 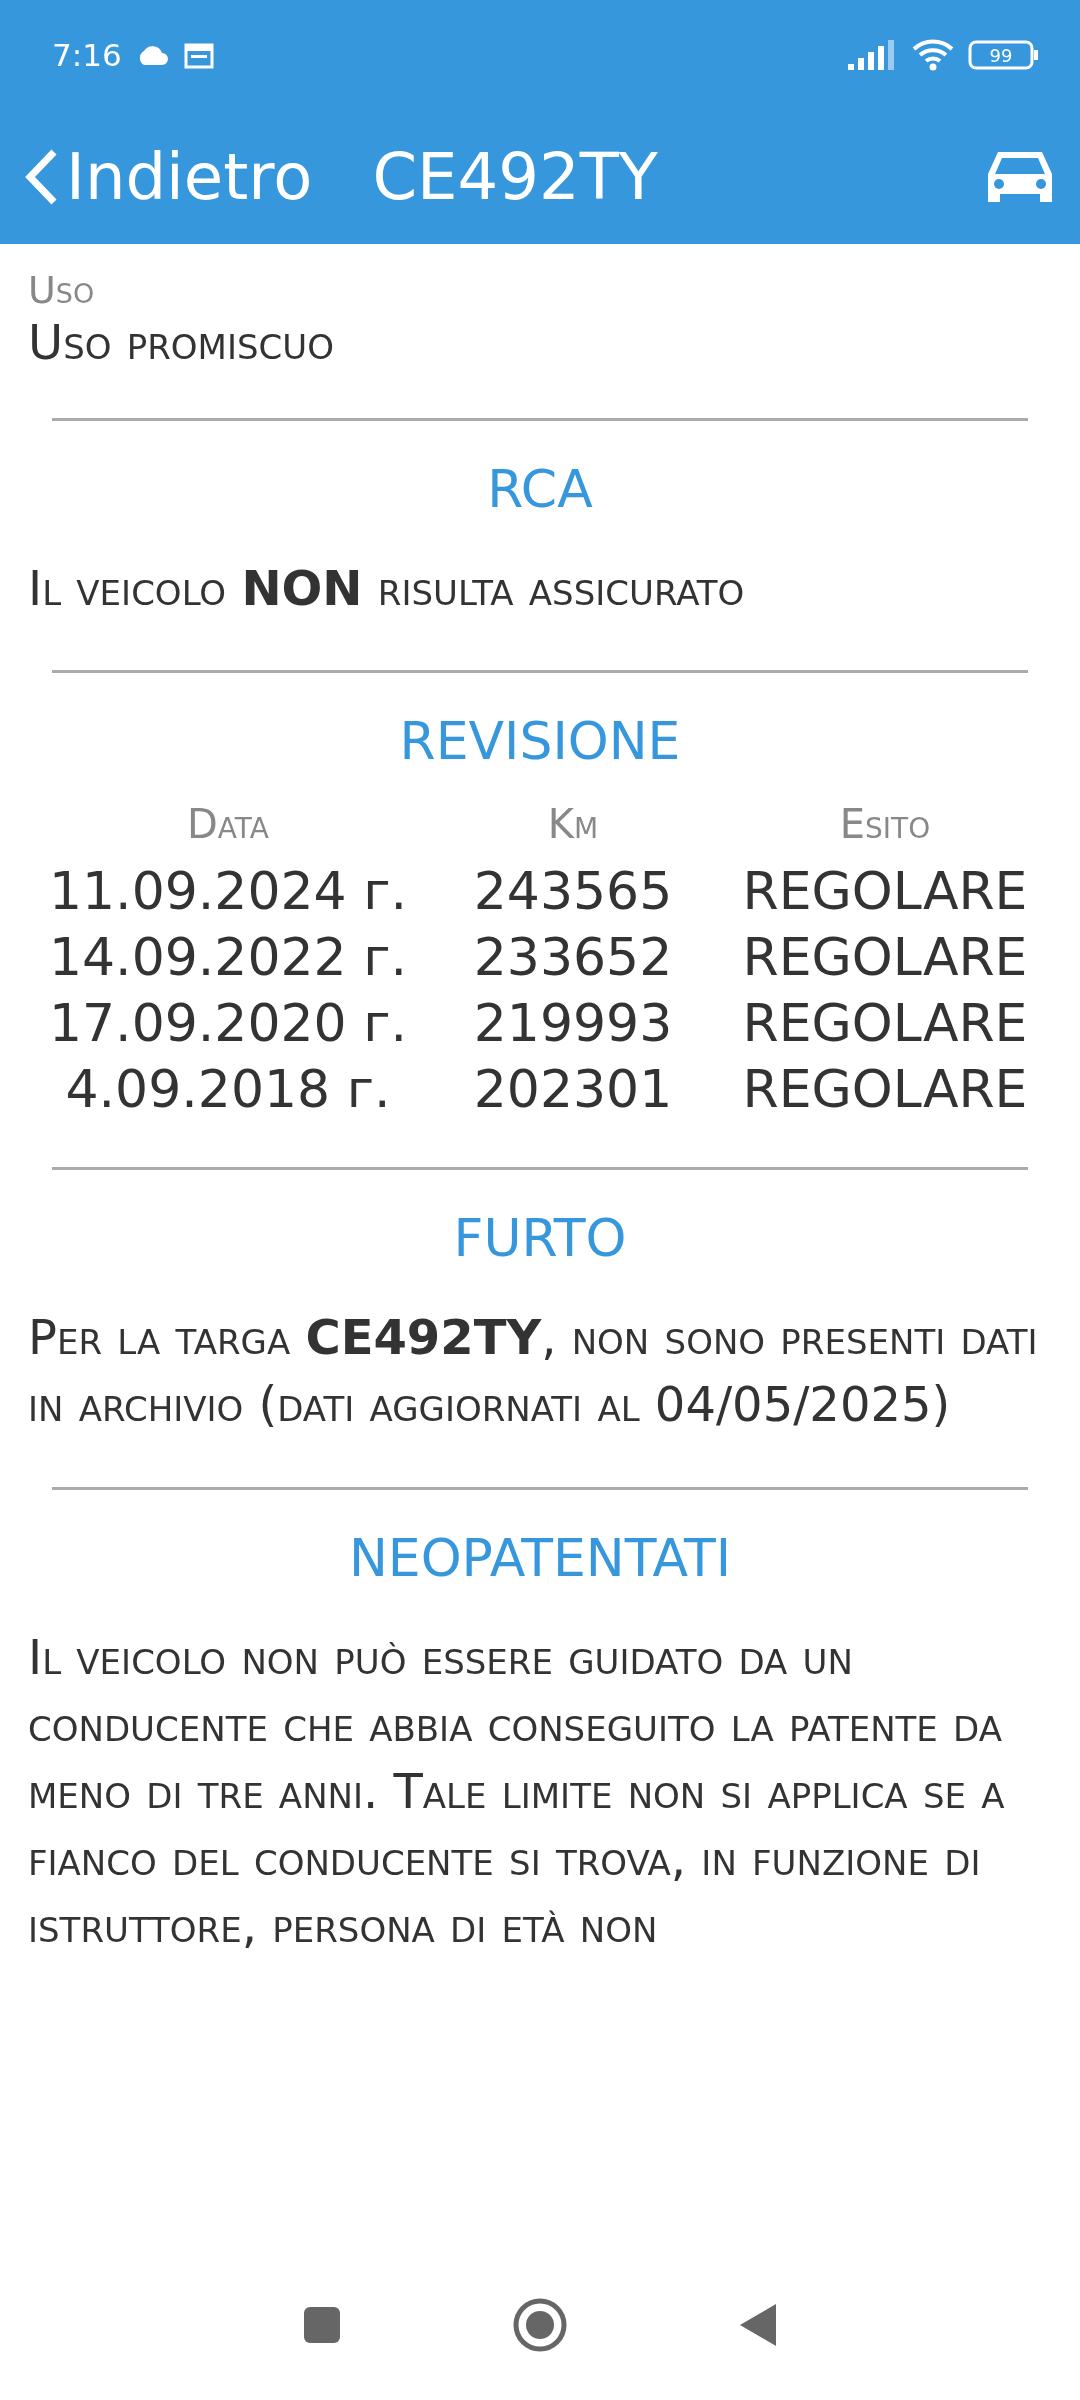 I want to click on section-title: FURTO, so click(x=540, y=1238).